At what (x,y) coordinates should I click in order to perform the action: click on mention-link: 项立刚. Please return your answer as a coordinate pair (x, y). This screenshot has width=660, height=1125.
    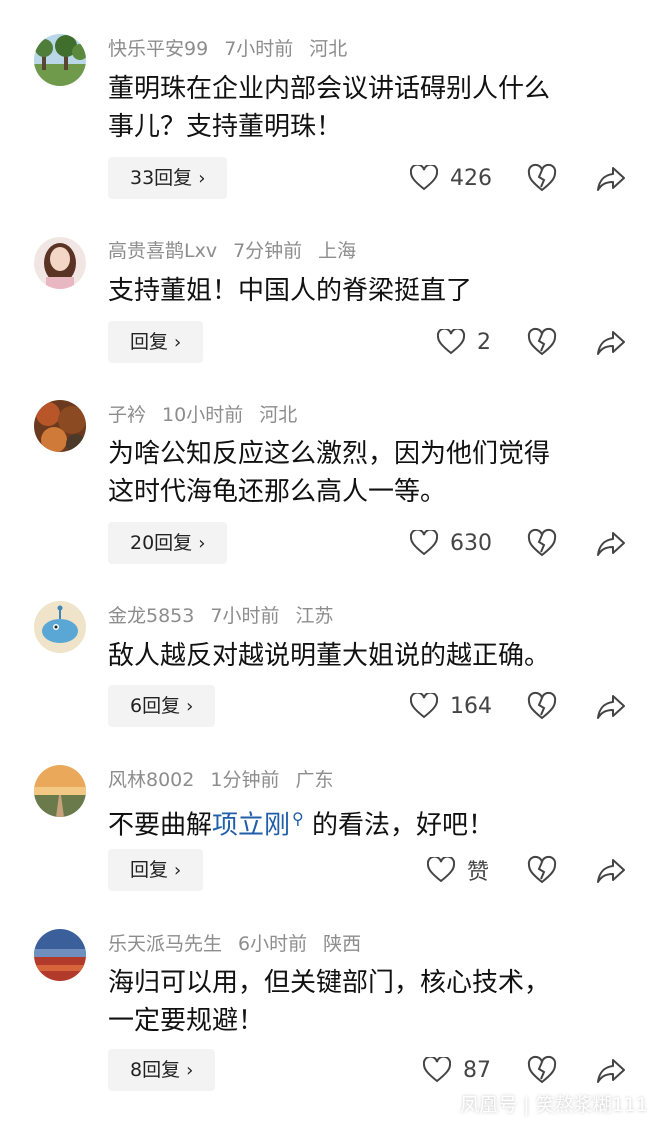
    Looking at the image, I should click on (251, 826).